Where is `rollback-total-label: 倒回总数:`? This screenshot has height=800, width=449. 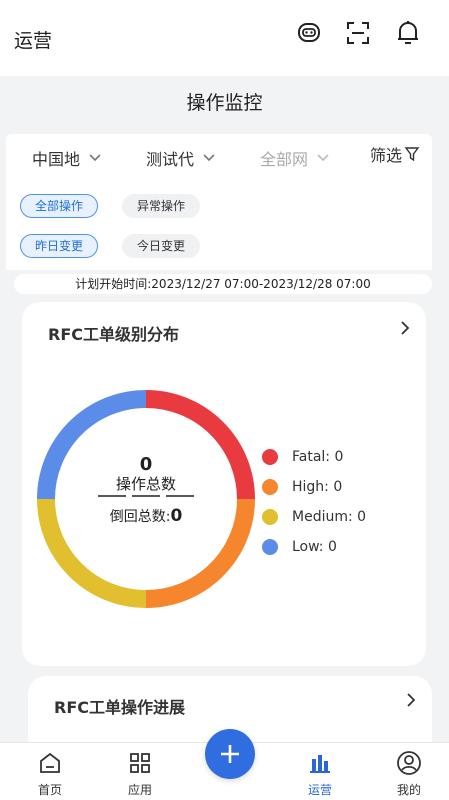
rollback-total-label: 倒回总数: is located at coordinates (140, 517).